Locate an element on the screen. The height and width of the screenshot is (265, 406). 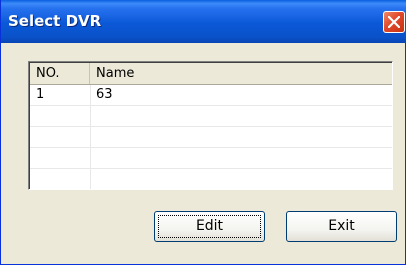
exit-button-label: Exit is located at coordinates (341, 226).